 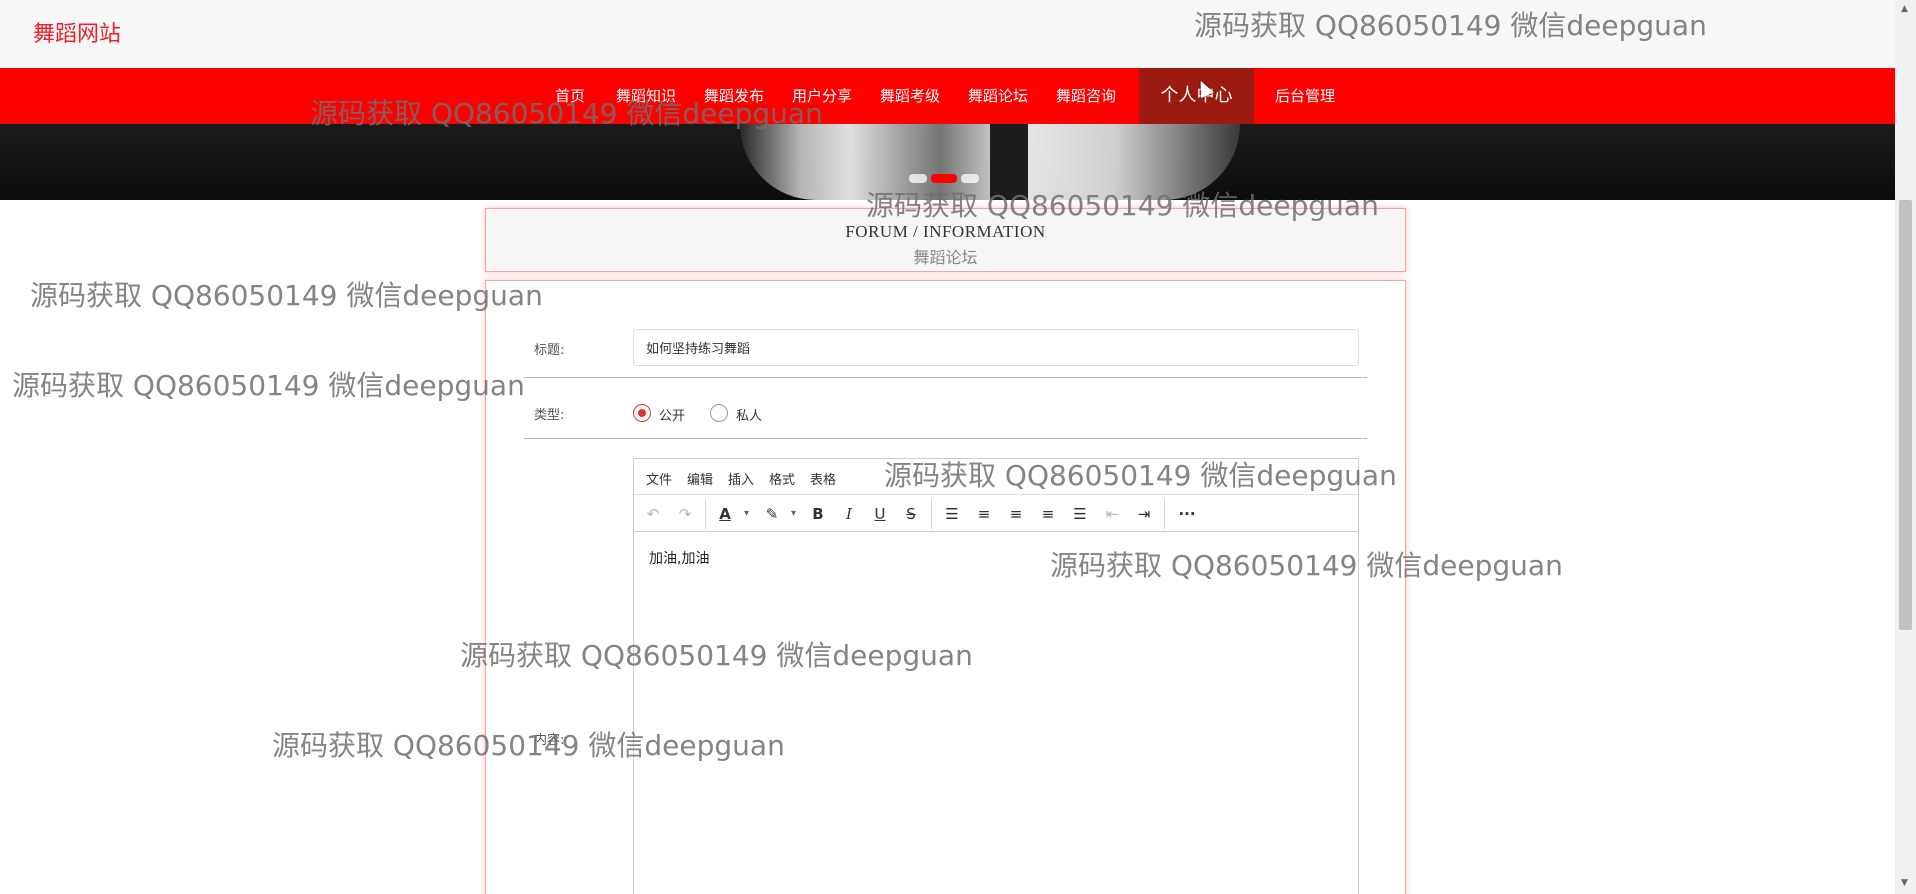 I want to click on title-input, so click(x=996, y=347).